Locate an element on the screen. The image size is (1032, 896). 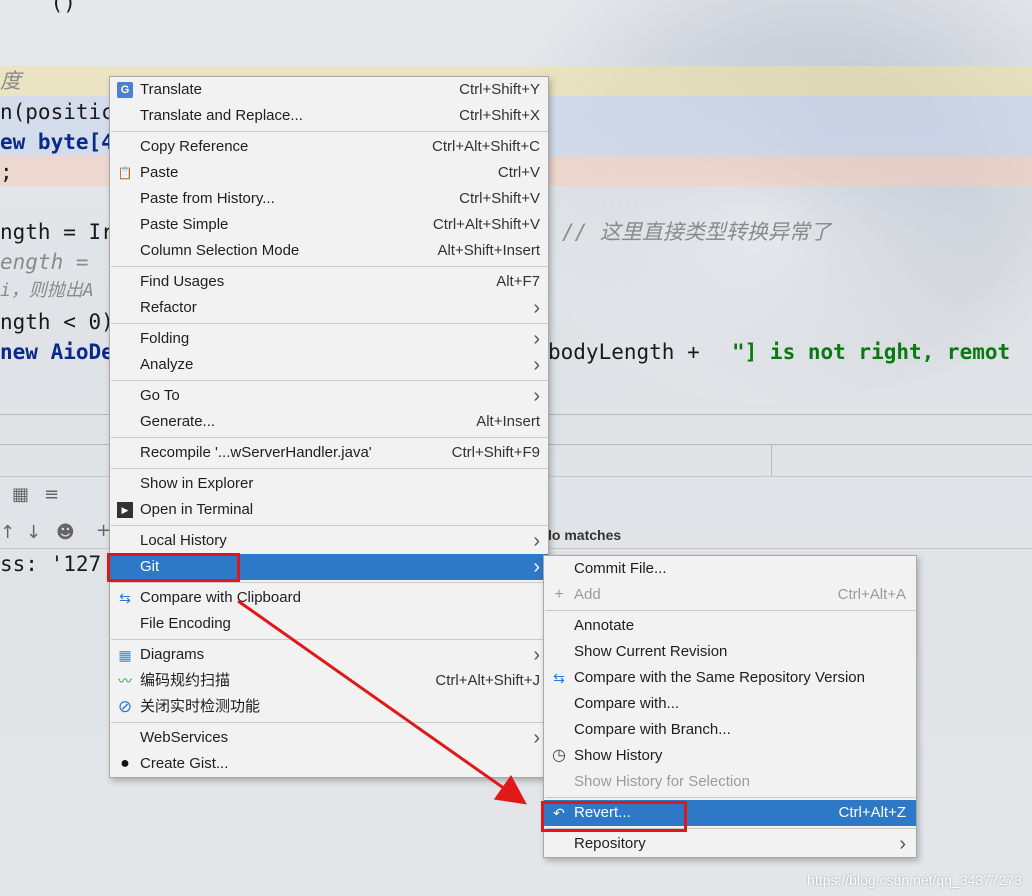
code-line: n(positic is located at coordinates (57, 112).